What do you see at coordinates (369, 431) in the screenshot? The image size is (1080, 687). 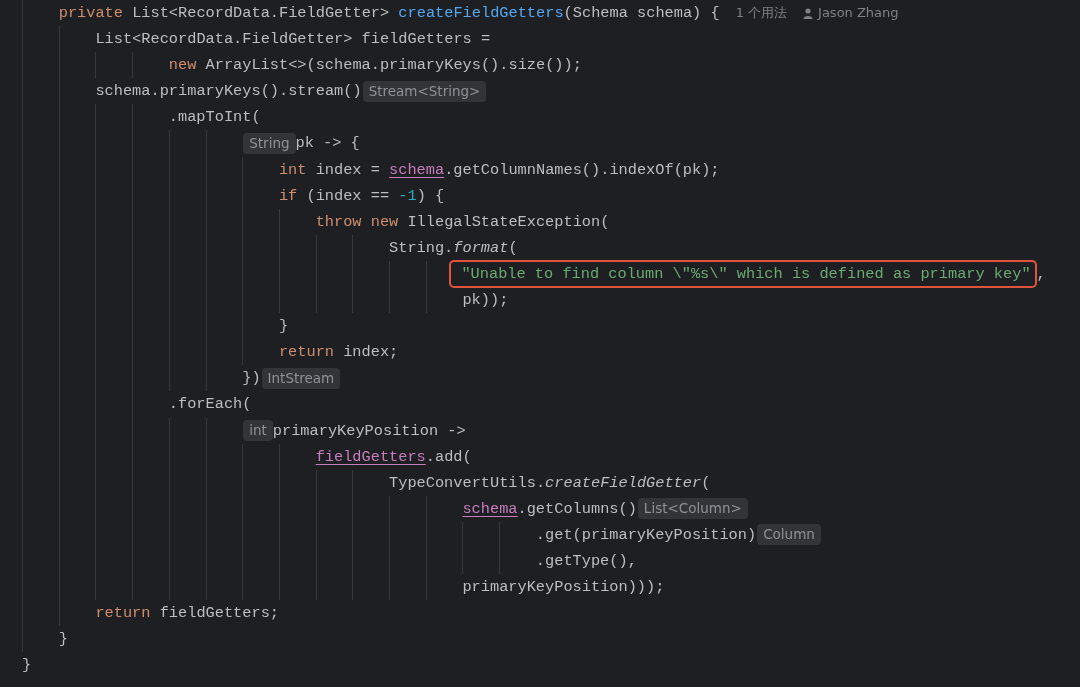 I see `code-text: primaryKeyPosition ->` at bounding box center [369, 431].